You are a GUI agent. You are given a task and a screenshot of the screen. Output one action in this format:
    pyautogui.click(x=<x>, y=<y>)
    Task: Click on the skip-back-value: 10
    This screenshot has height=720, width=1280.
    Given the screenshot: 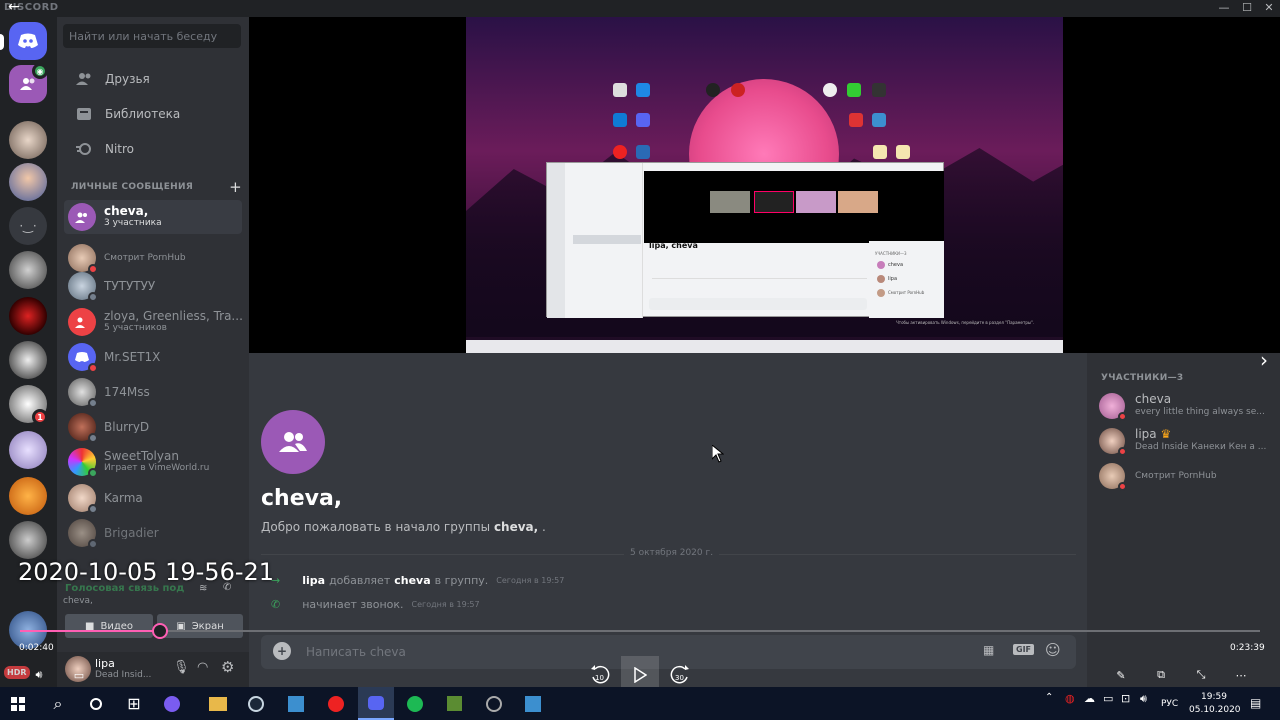 What is the action you would take?
    pyautogui.click(x=599, y=678)
    